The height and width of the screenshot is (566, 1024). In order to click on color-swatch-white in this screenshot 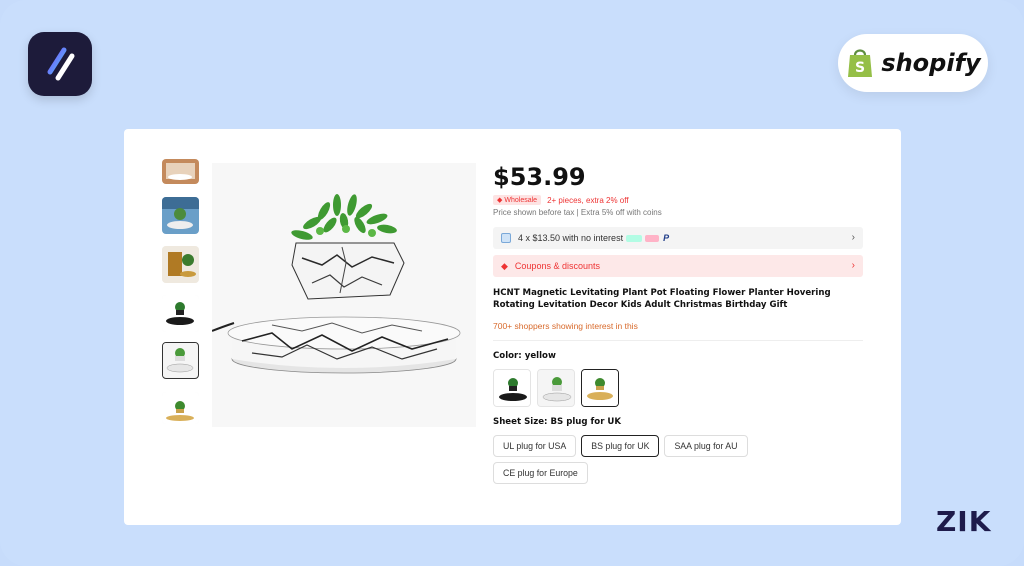, I will do `click(556, 388)`.